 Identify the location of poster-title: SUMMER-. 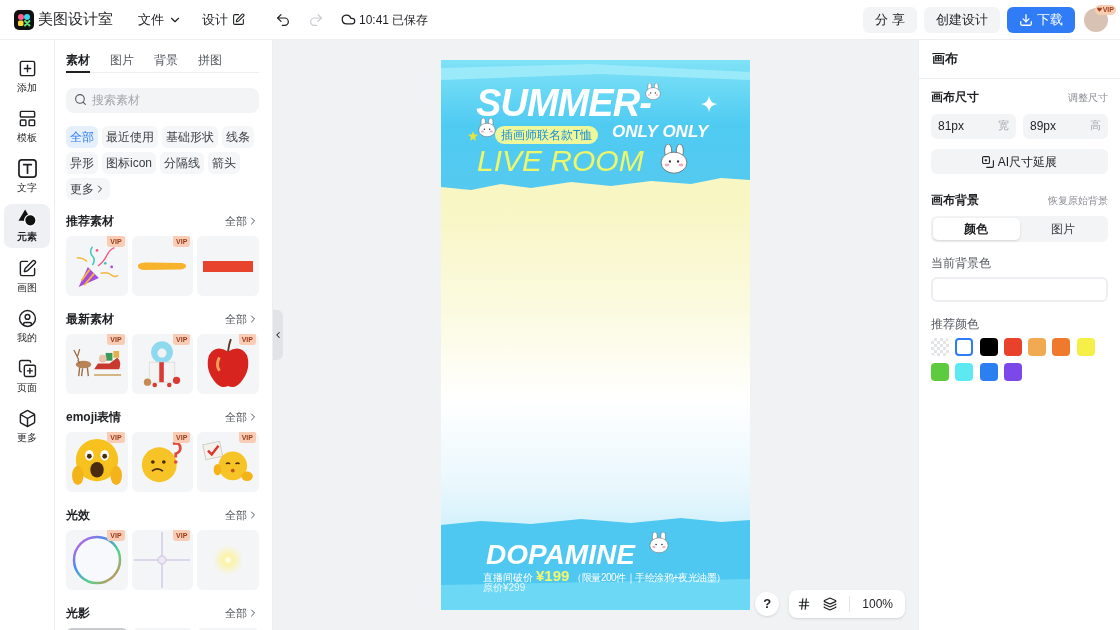
(563, 103).